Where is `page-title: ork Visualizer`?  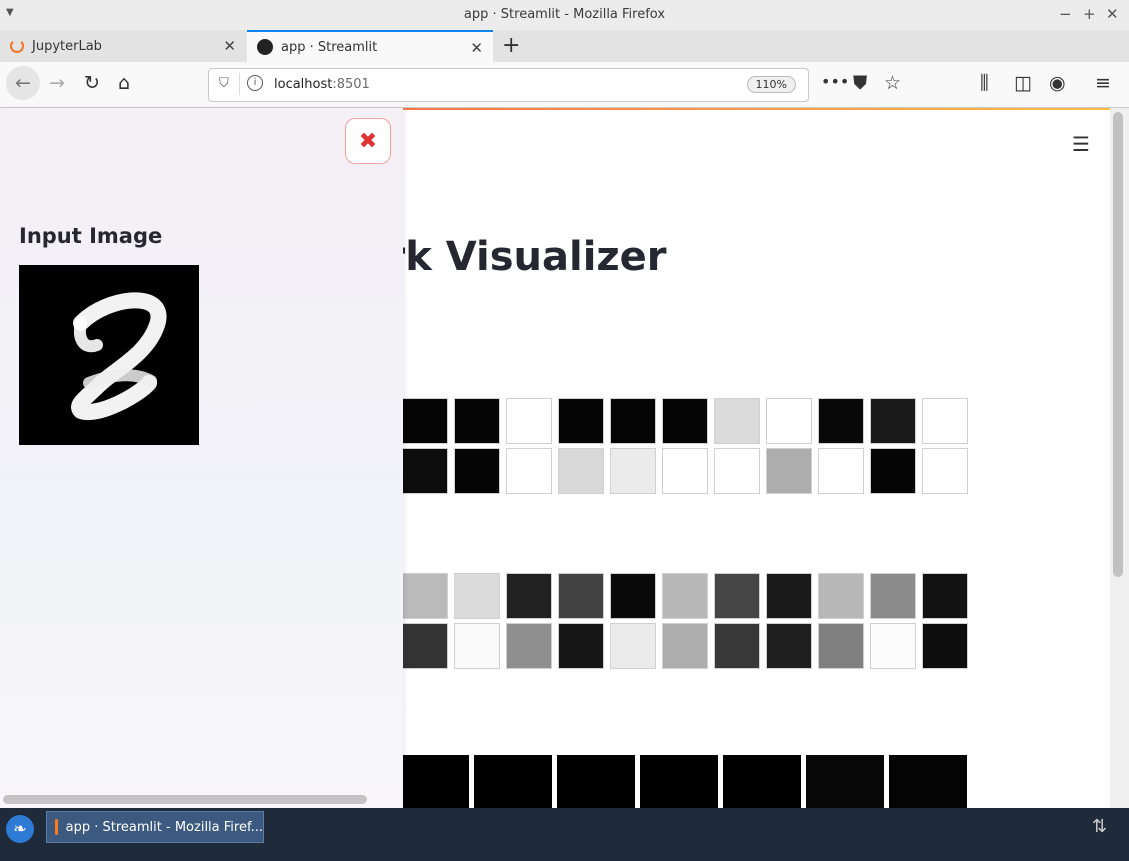 page-title: ork Visualizer is located at coordinates (512, 257).